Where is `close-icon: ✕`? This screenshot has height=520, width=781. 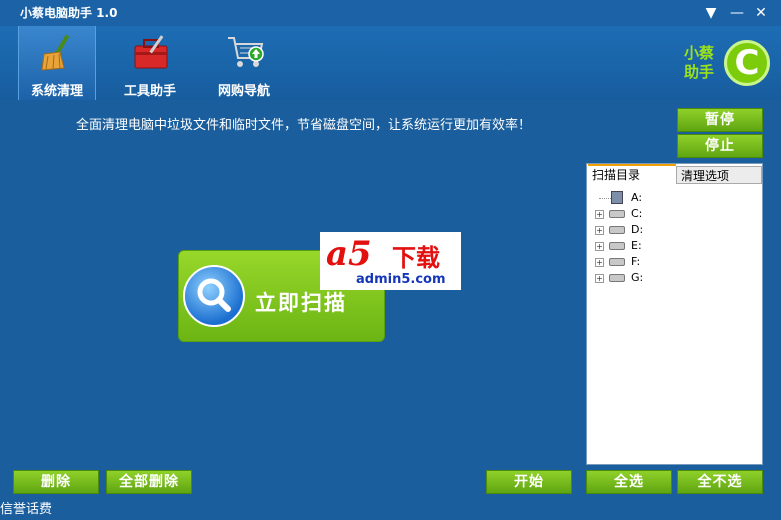
close-icon: ✕ is located at coordinates (761, 13).